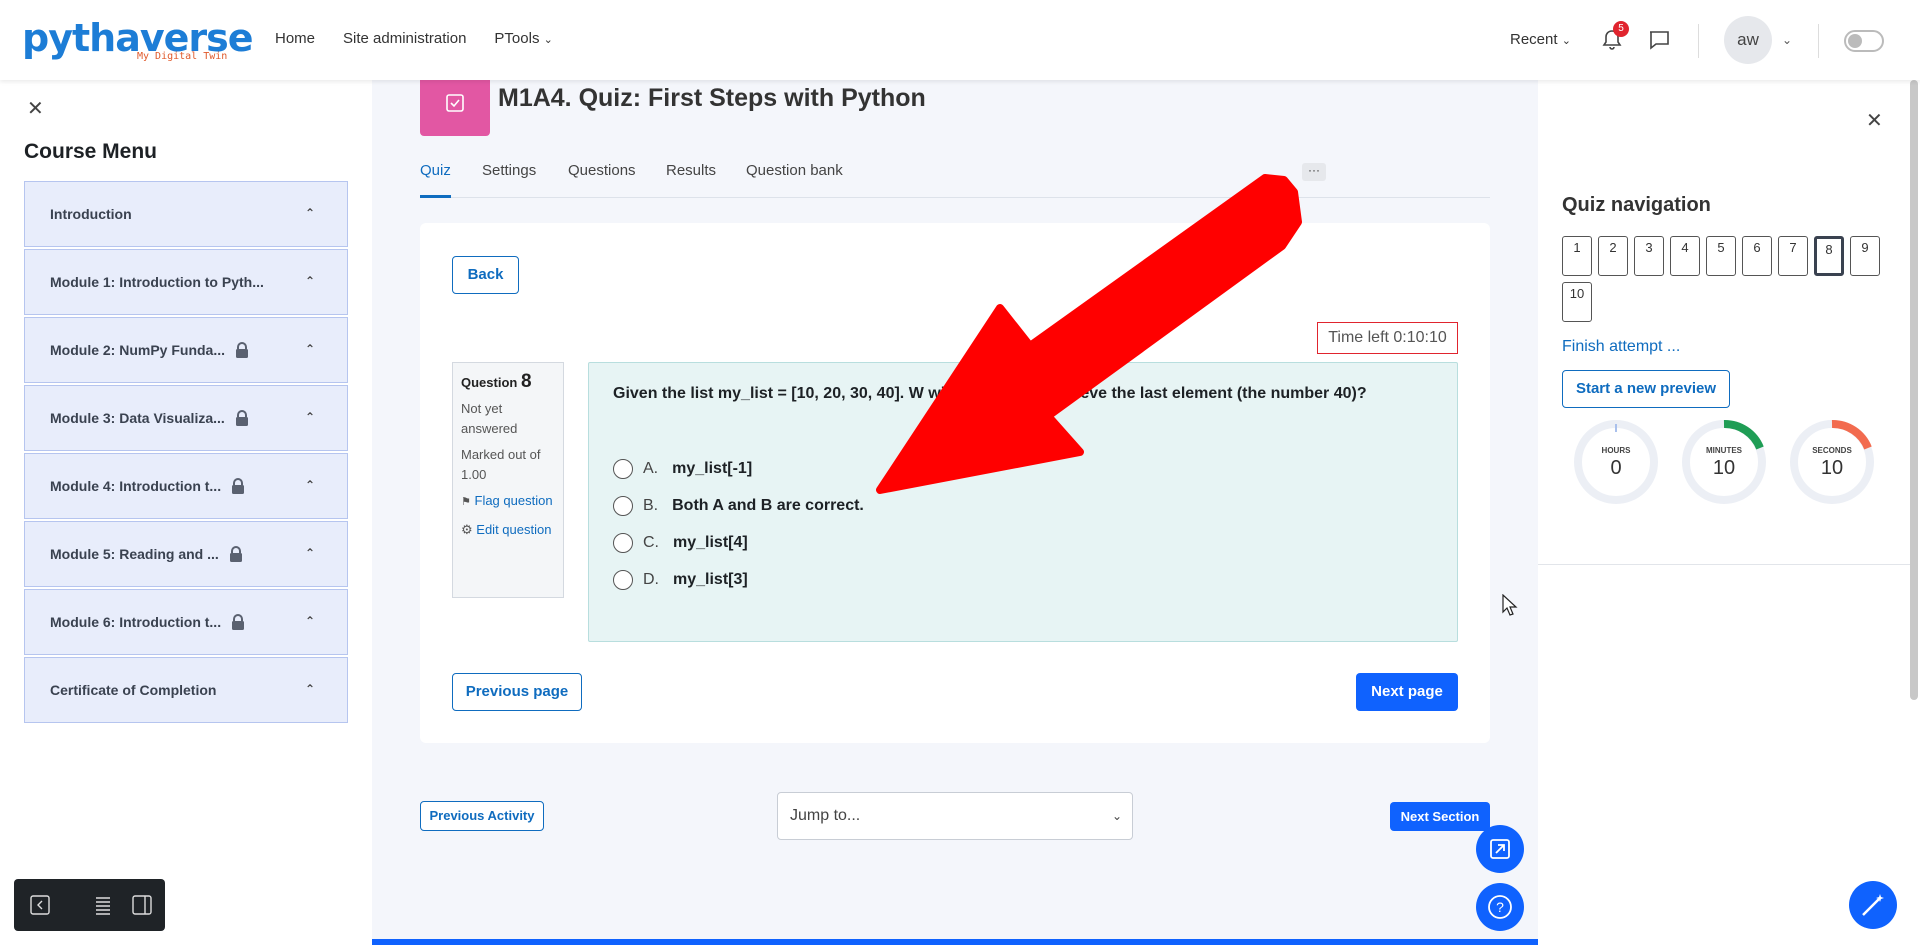 This screenshot has height=945, width=1920. Describe the element at coordinates (295, 38) in the screenshot. I see `nav-home-link: Home` at that location.